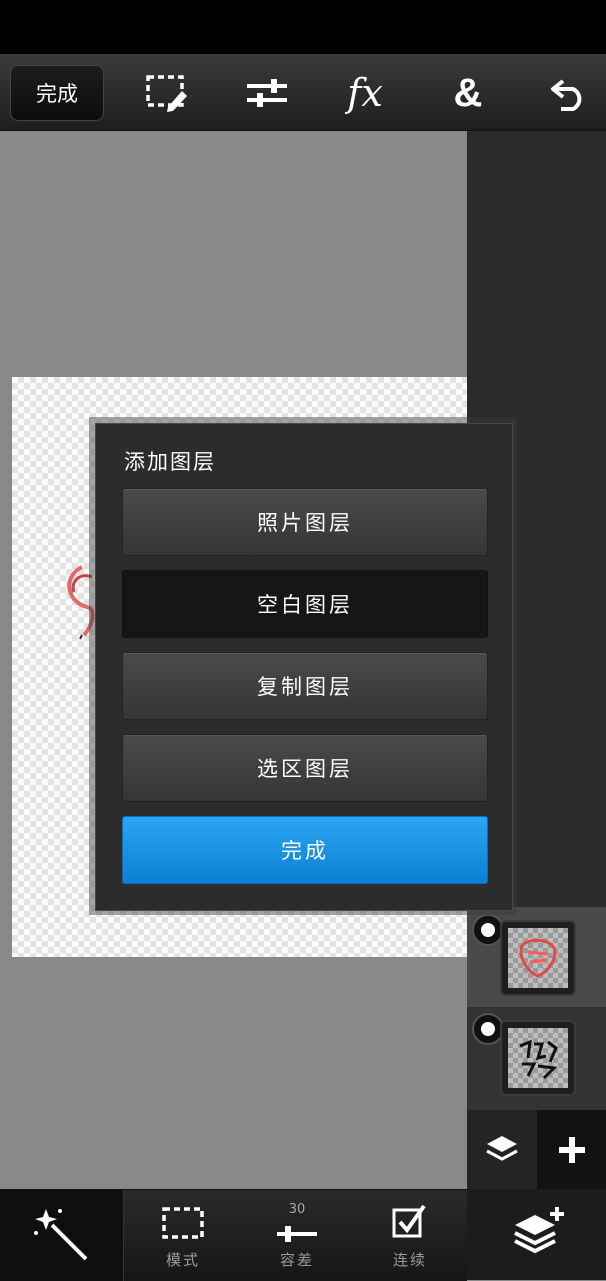 The height and width of the screenshot is (1281, 606). I want to click on fx-label: fx, so click(365, 93).